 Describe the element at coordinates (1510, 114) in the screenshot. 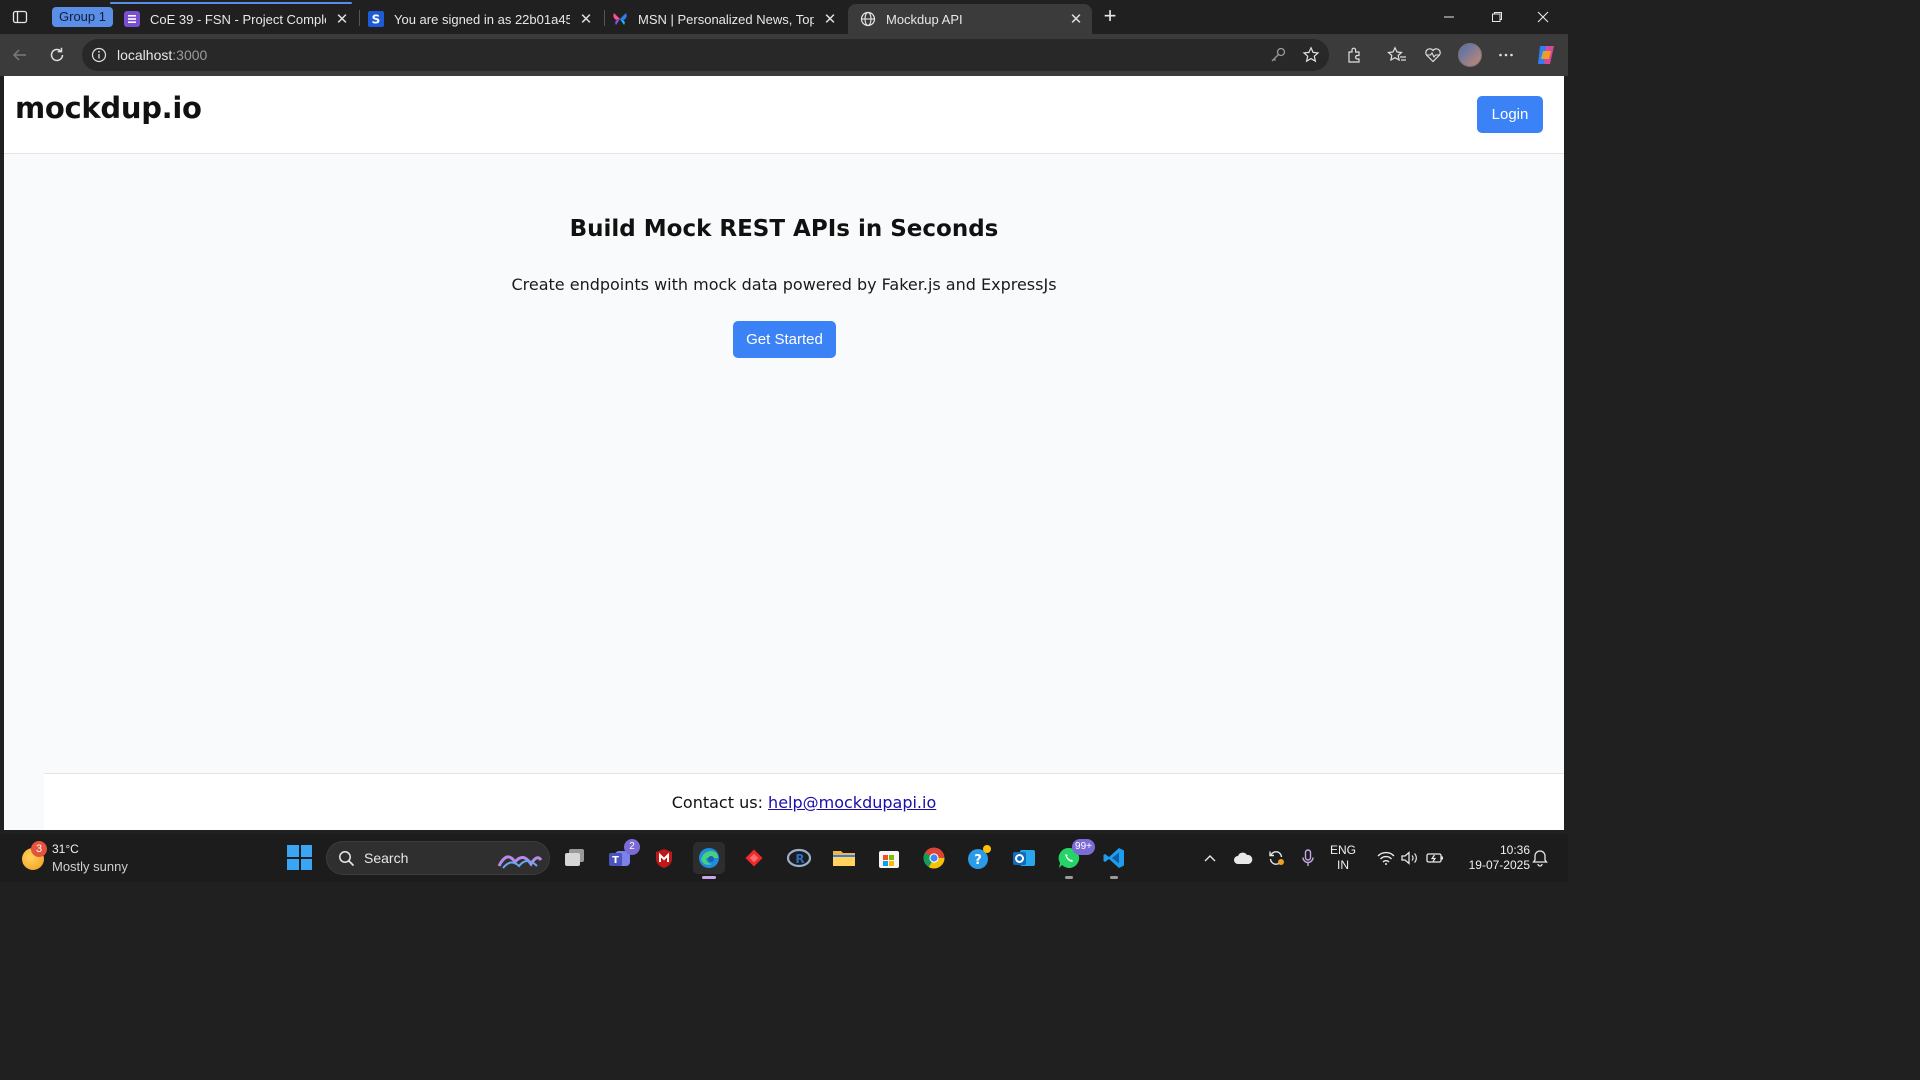

I see `login-button: Login` at that location.